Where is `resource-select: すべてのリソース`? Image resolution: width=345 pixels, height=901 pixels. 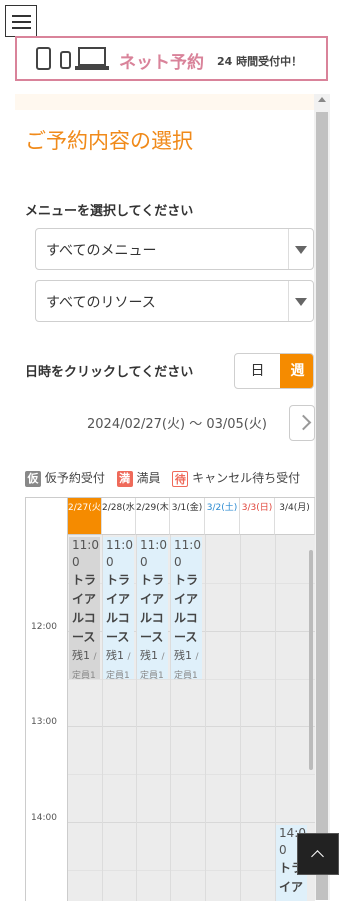 resource-select: すべてのリソース is located at coordinates (174, 301).